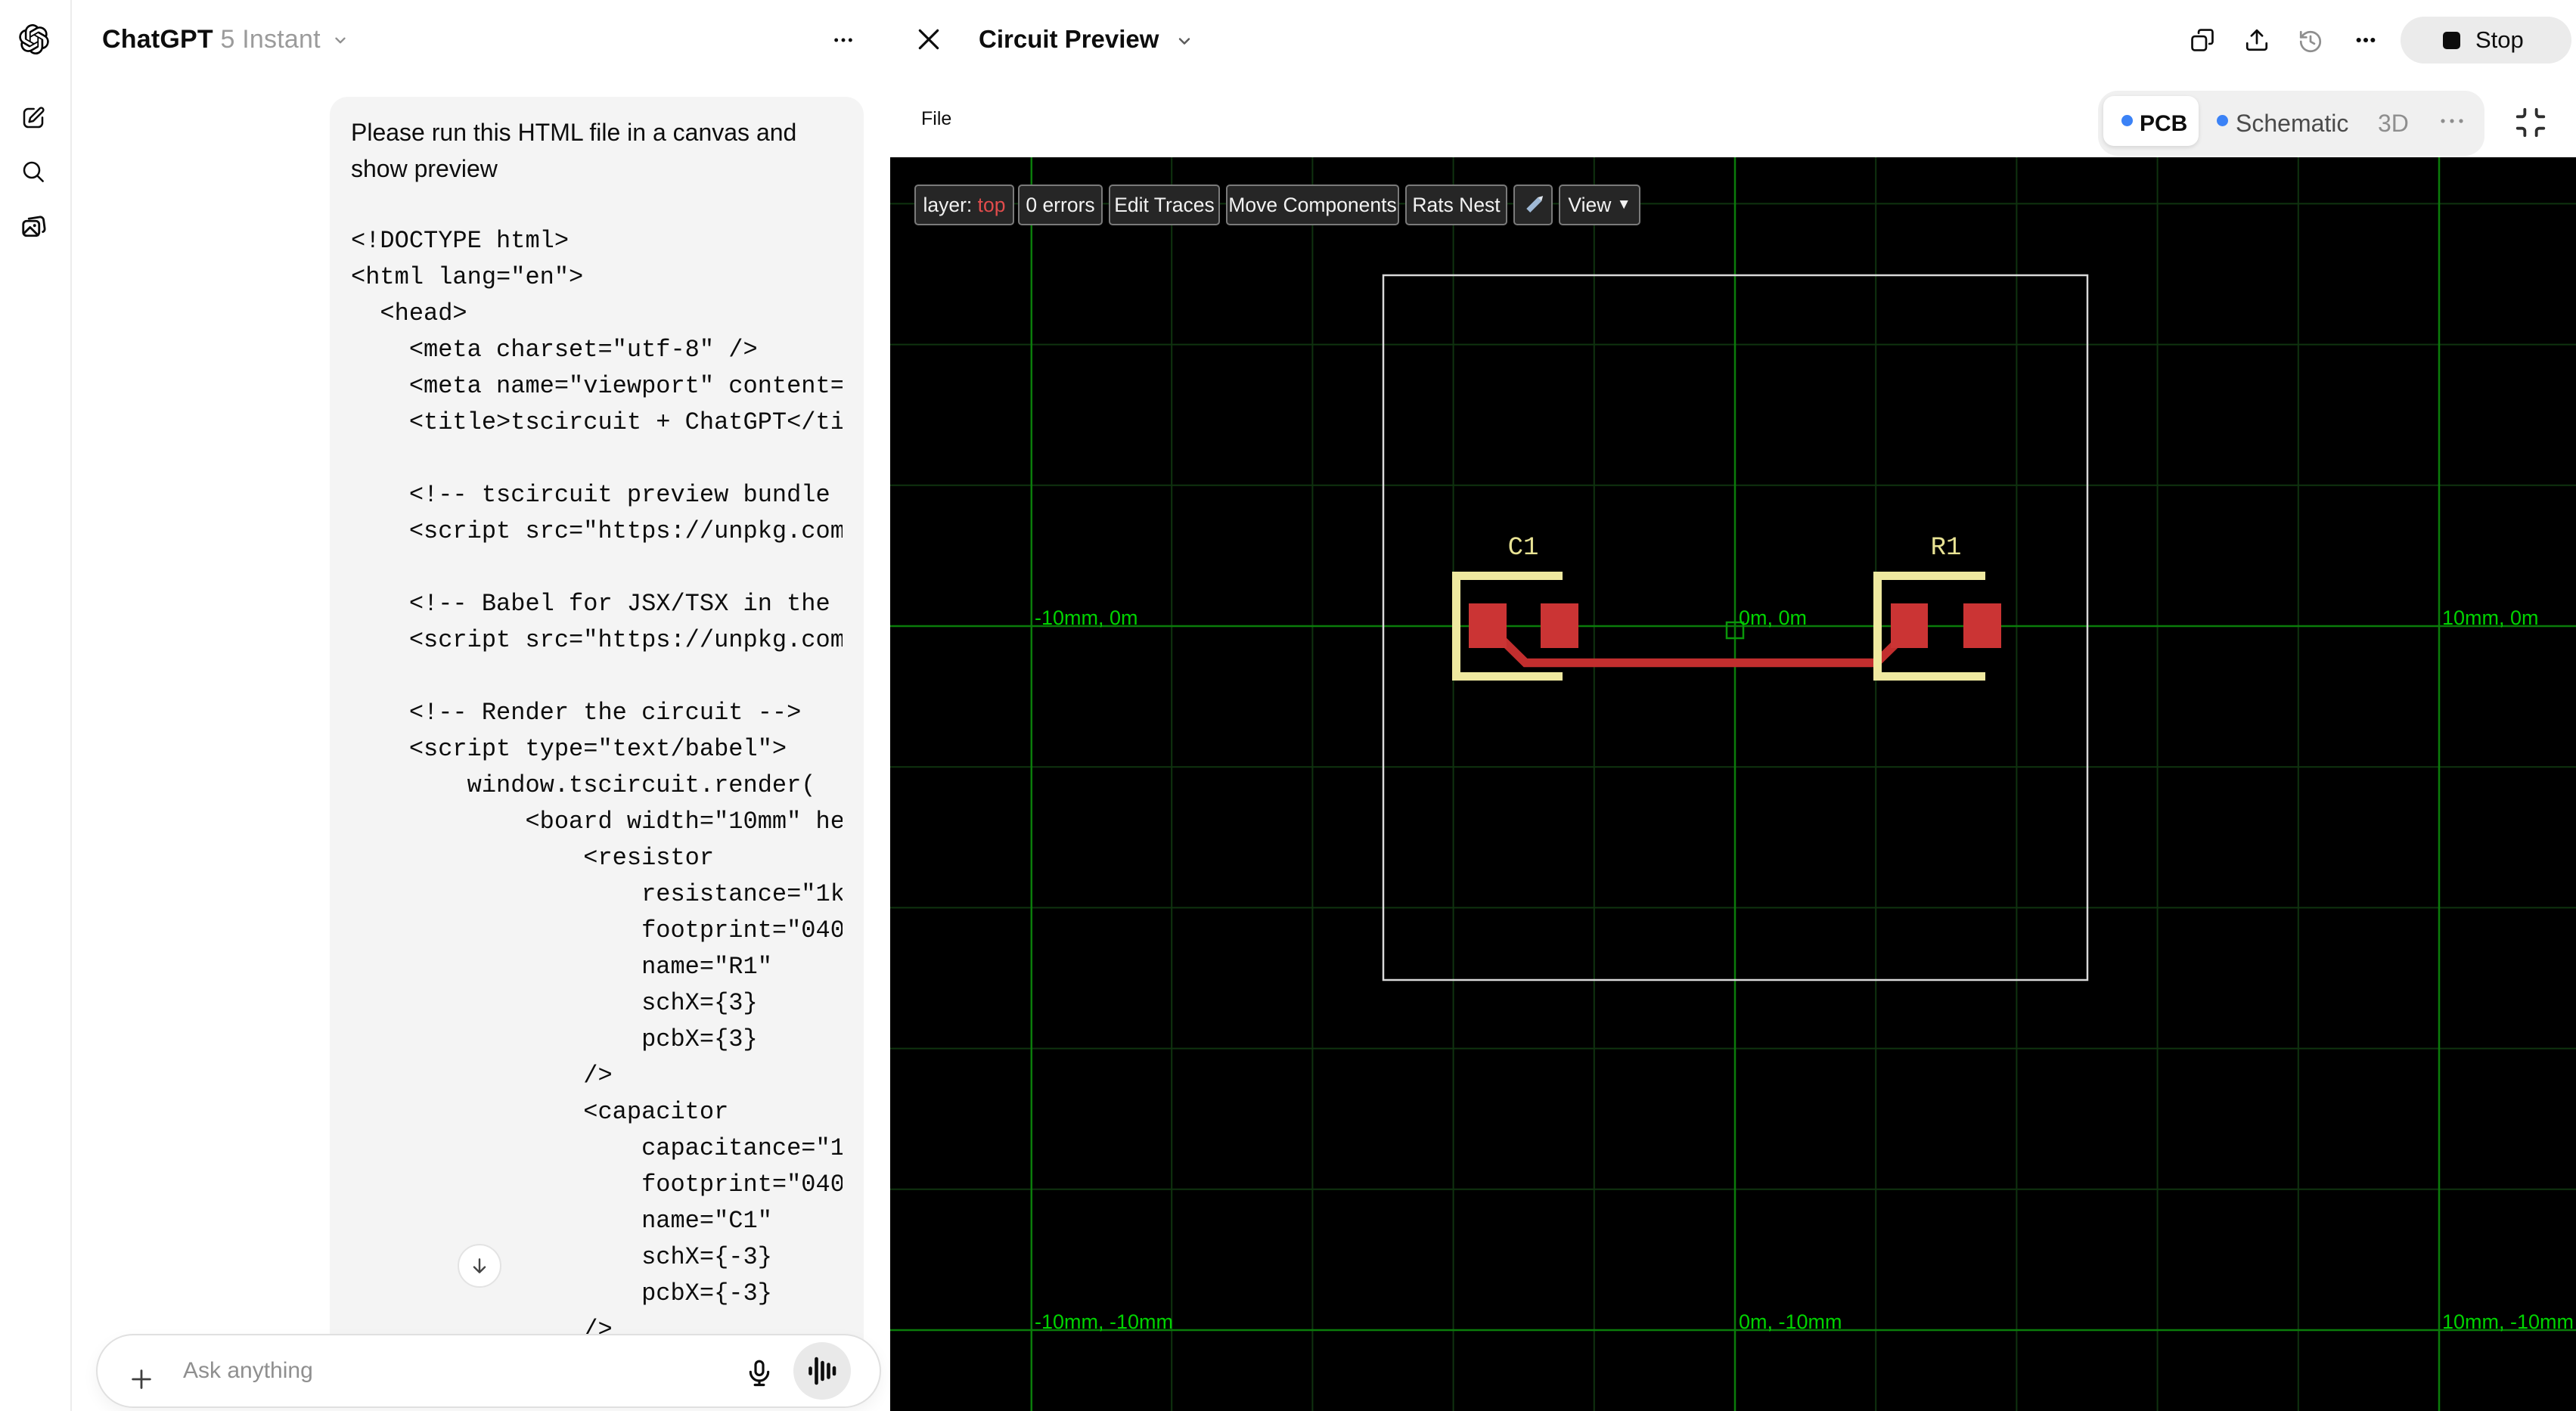 The width and height of the screenshot is (2576, 1411). What do you see at coordinates (2490, 617) in the screenshot?
I see `svg-text: 10mm, 0m` at bounding box center [2490, 617].